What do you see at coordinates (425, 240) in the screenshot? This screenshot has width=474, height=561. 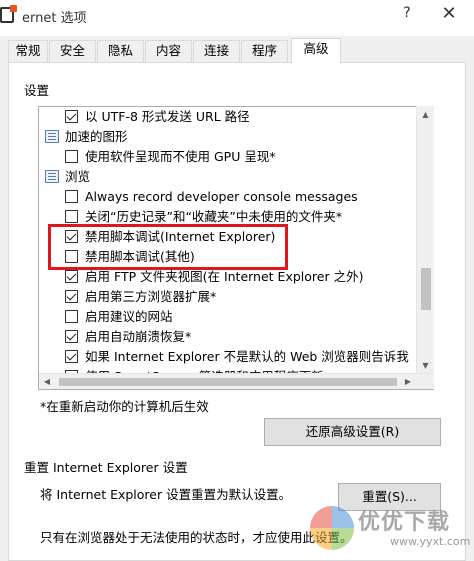 I see `vertical-scrollbar: ▲ ▼` at bounding box center [425, 240].